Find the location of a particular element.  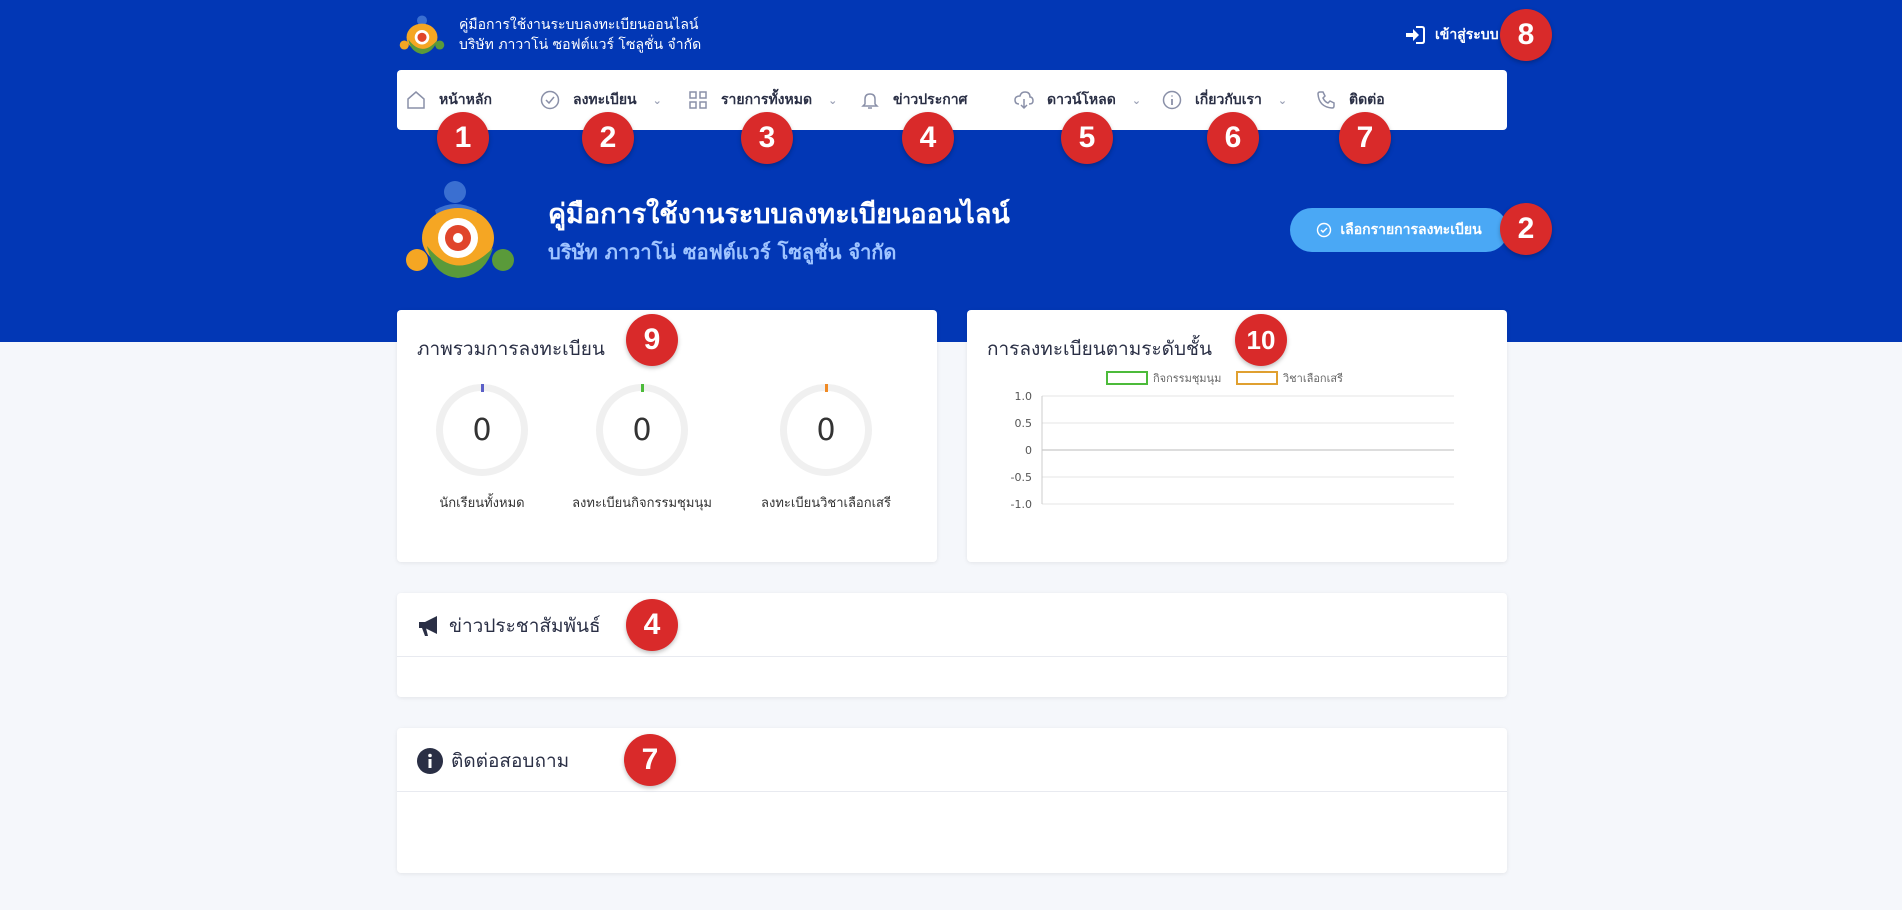

login-button: เข้าสู่ระบบ is located at coordinates (1452, 35).